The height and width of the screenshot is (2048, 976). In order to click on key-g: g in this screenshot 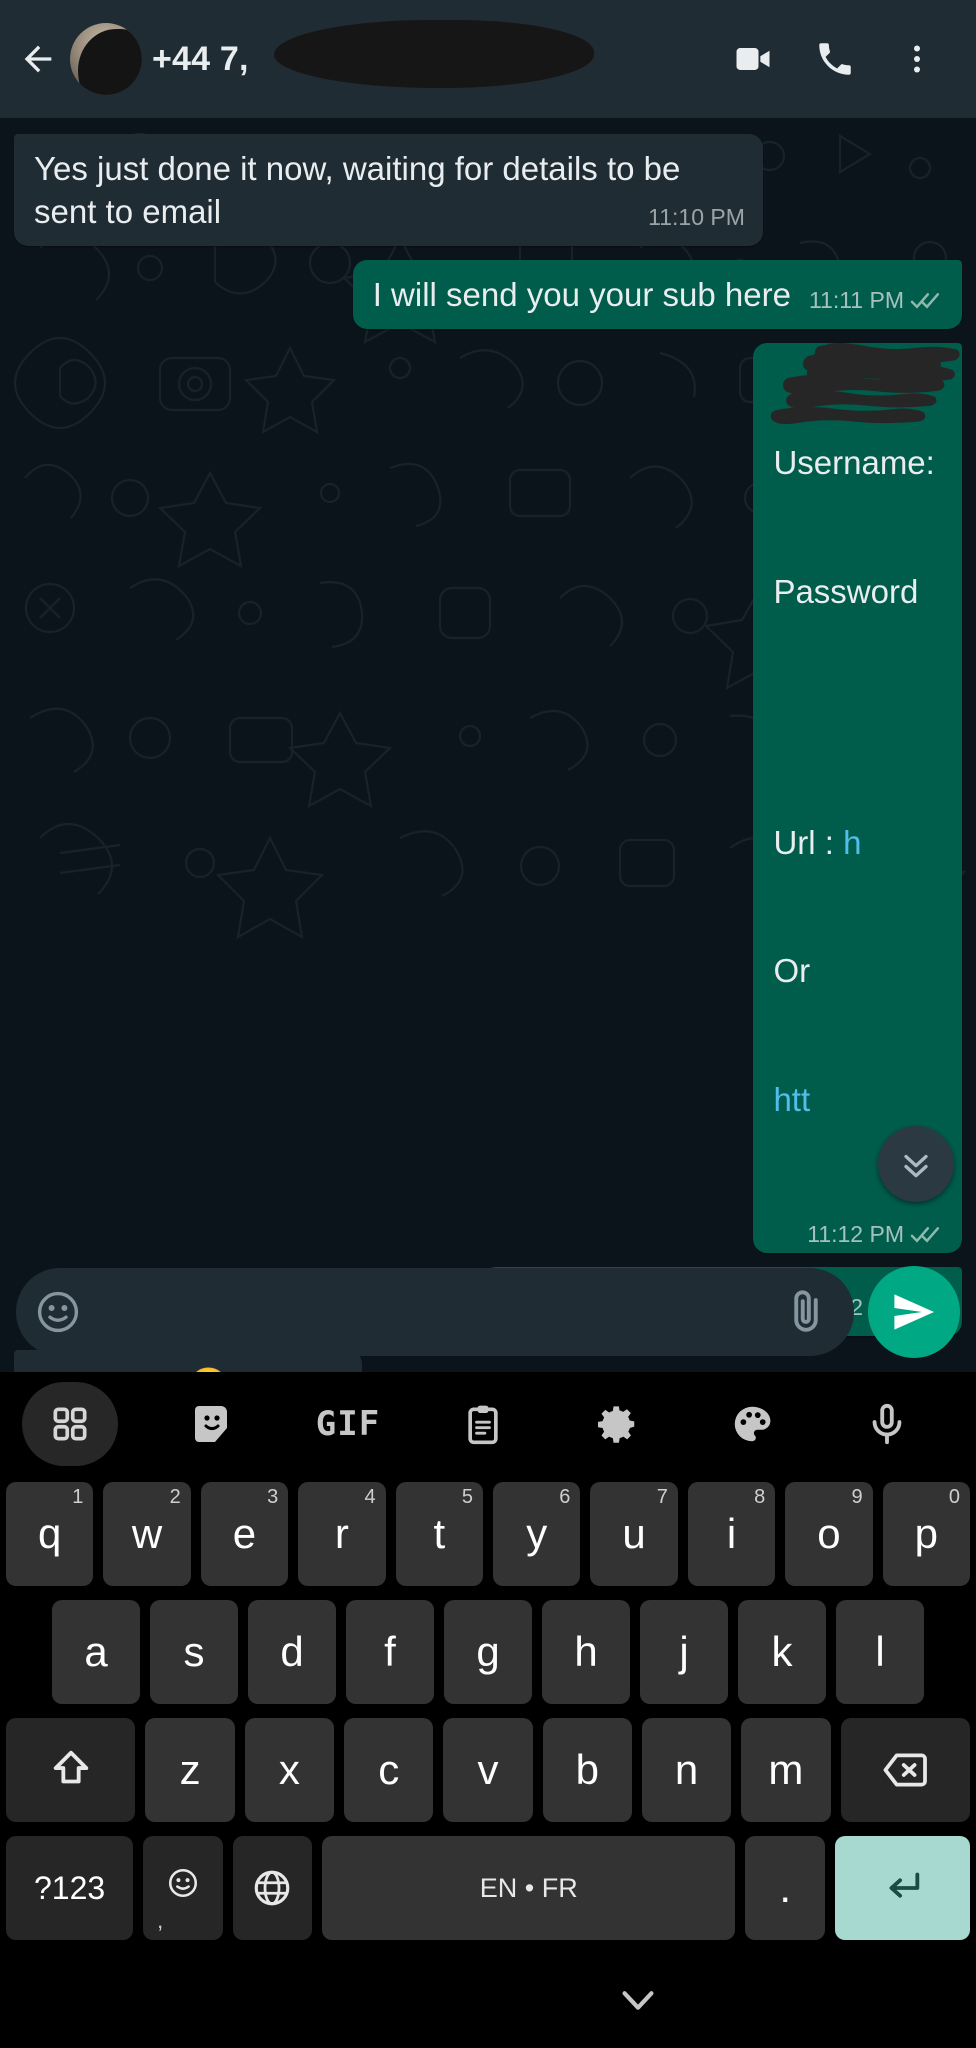, I will do `click(488, 1652)`.